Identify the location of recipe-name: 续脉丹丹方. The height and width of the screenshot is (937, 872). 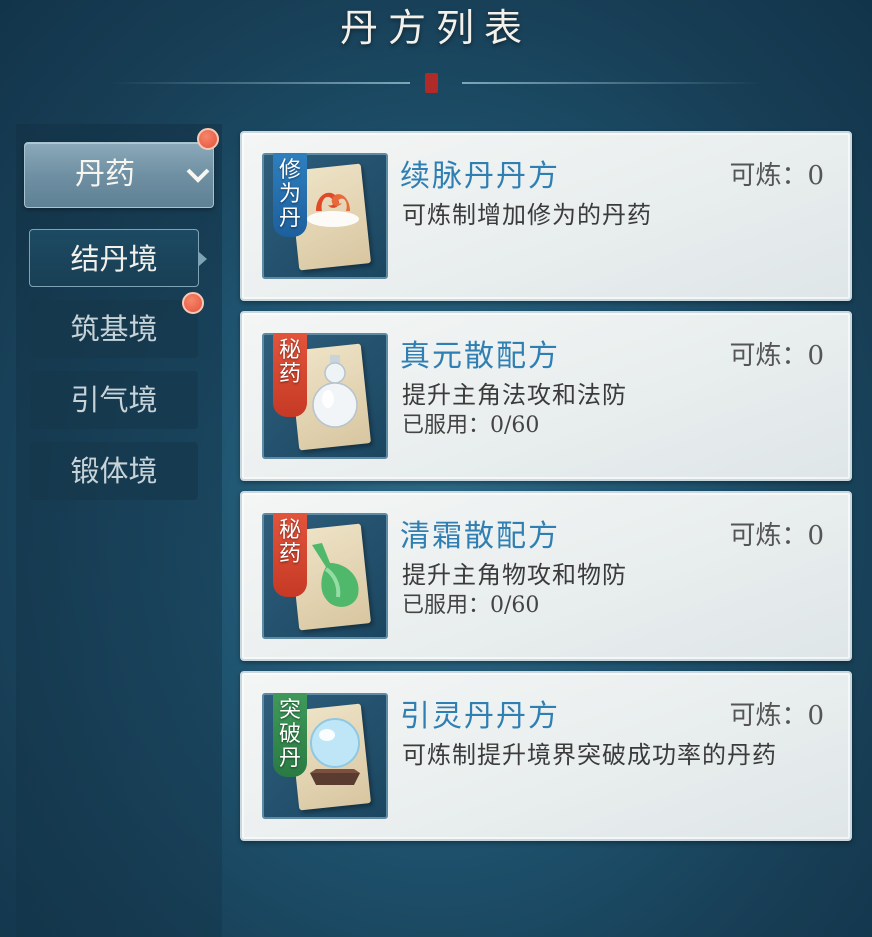
(480, 176).